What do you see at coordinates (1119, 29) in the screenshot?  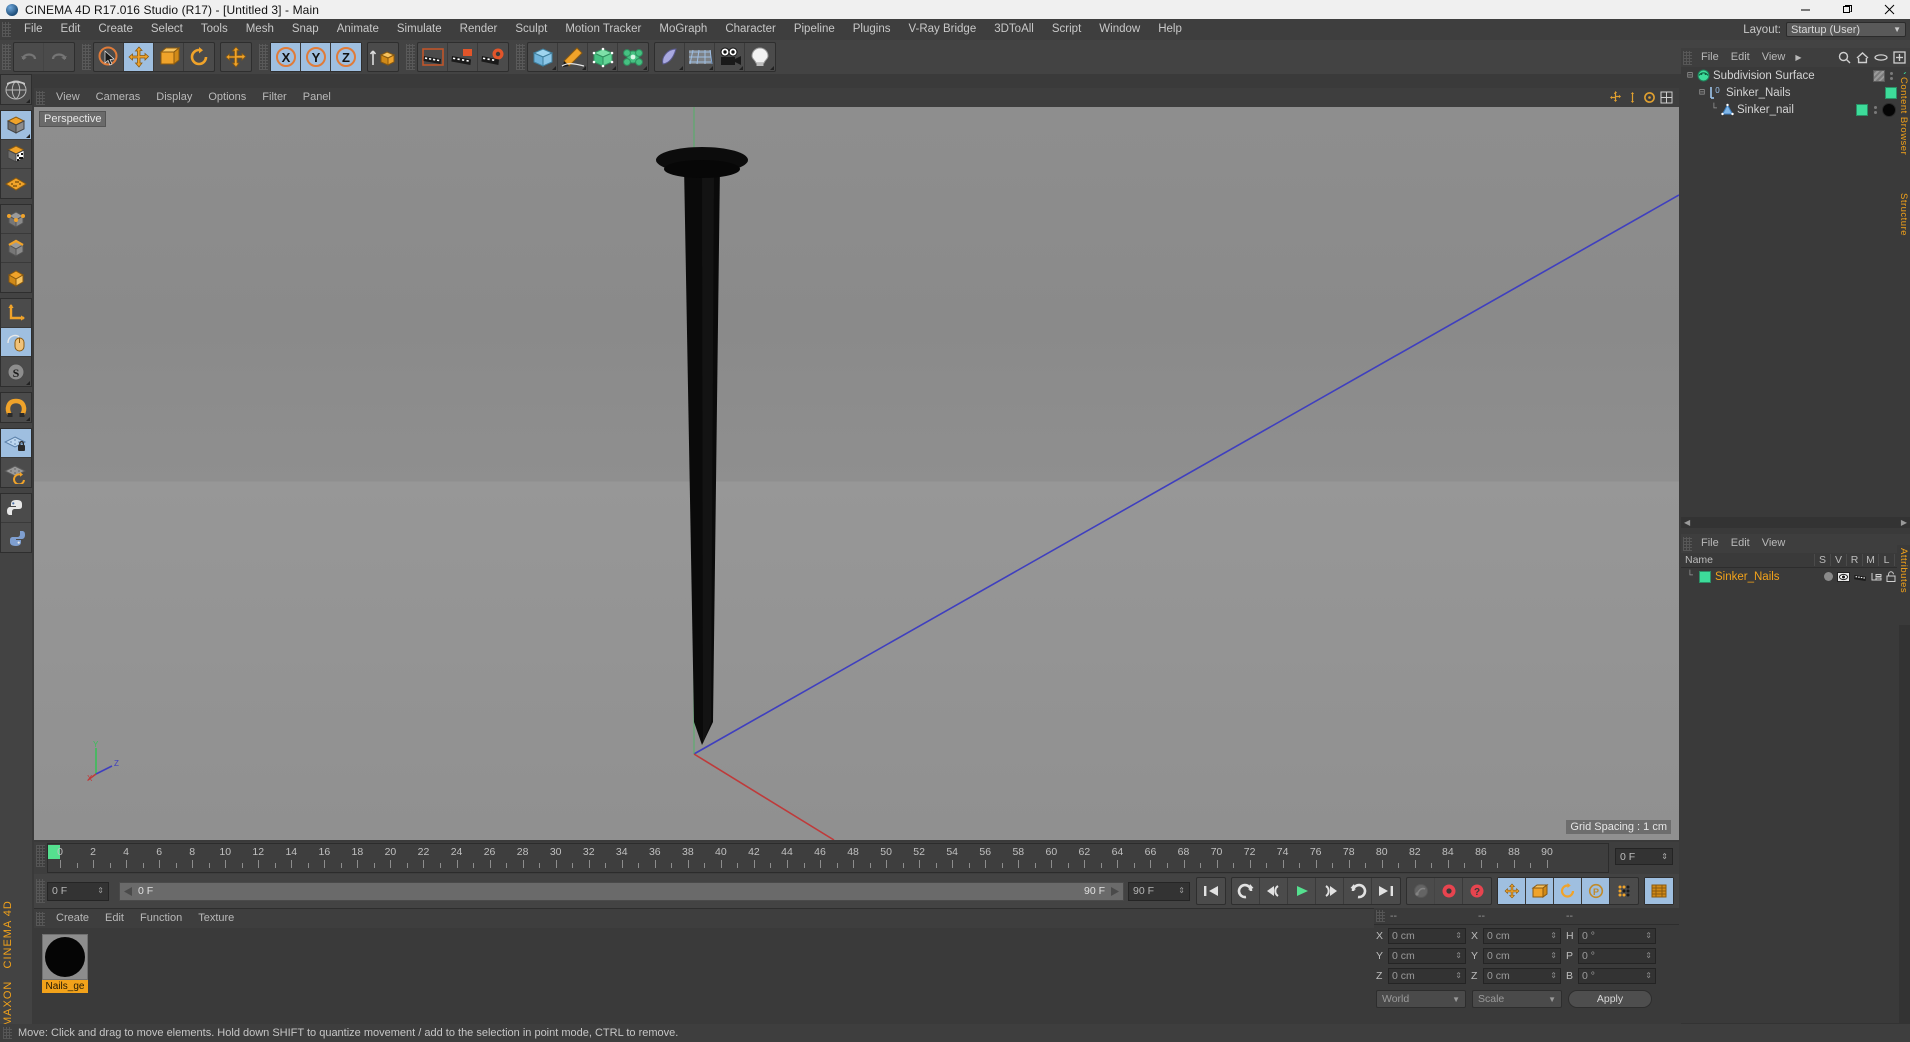 I see `menu-item-window: Window` at bounding box center [1119, 29].